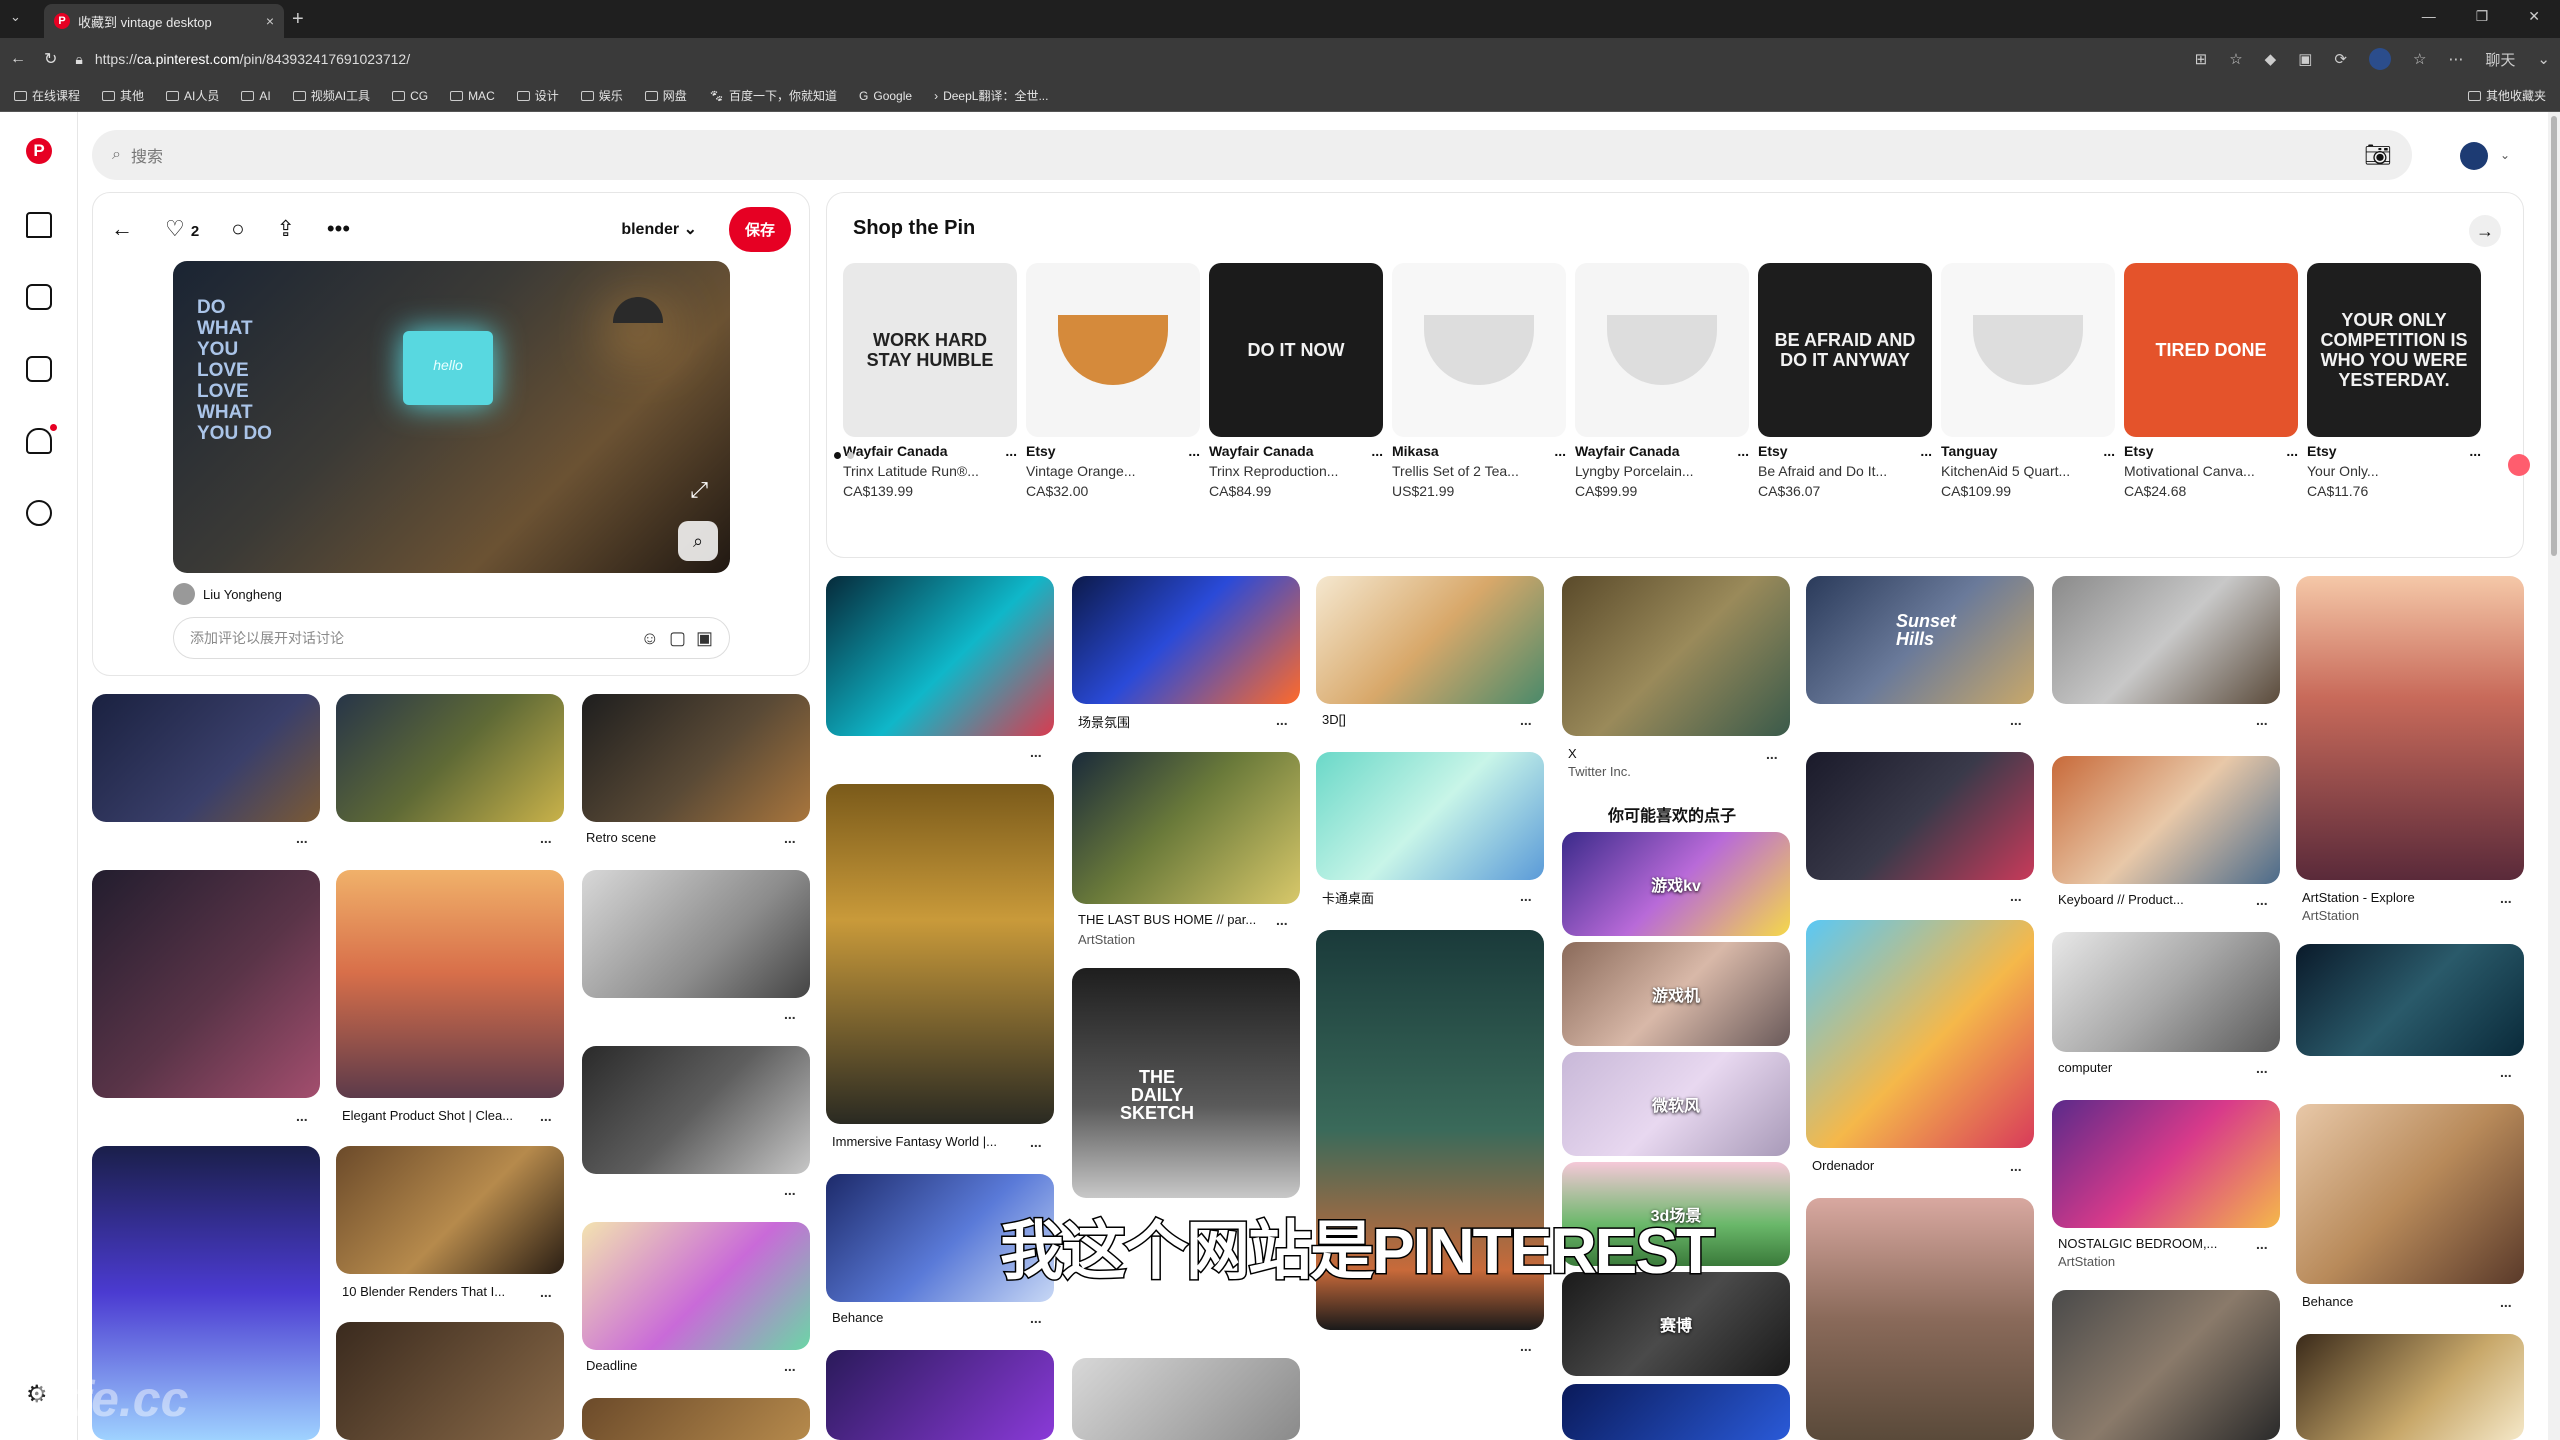  I want to click on notifications-icon, so click(39, 441).